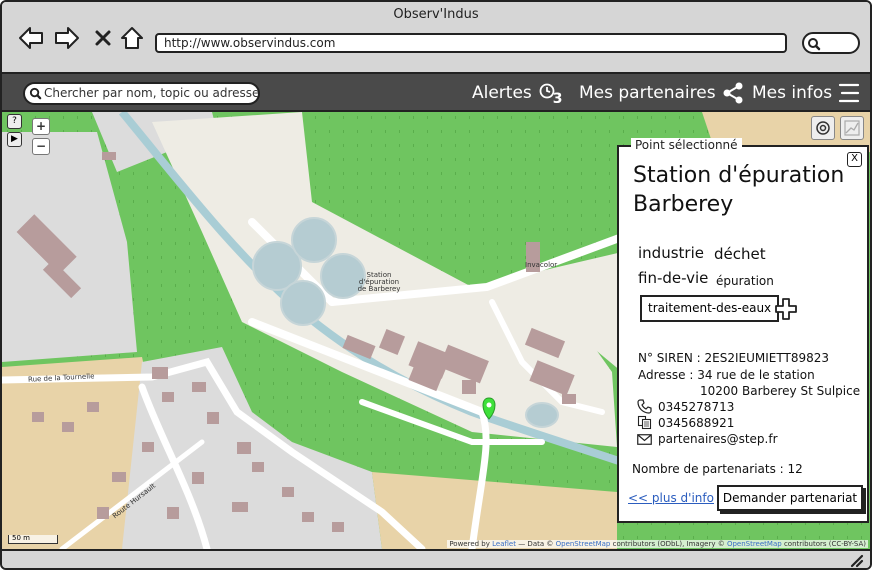 Image resolution: width=872 pixels, height=570 pixels. I want to click on locate-button, so click(823, 128).